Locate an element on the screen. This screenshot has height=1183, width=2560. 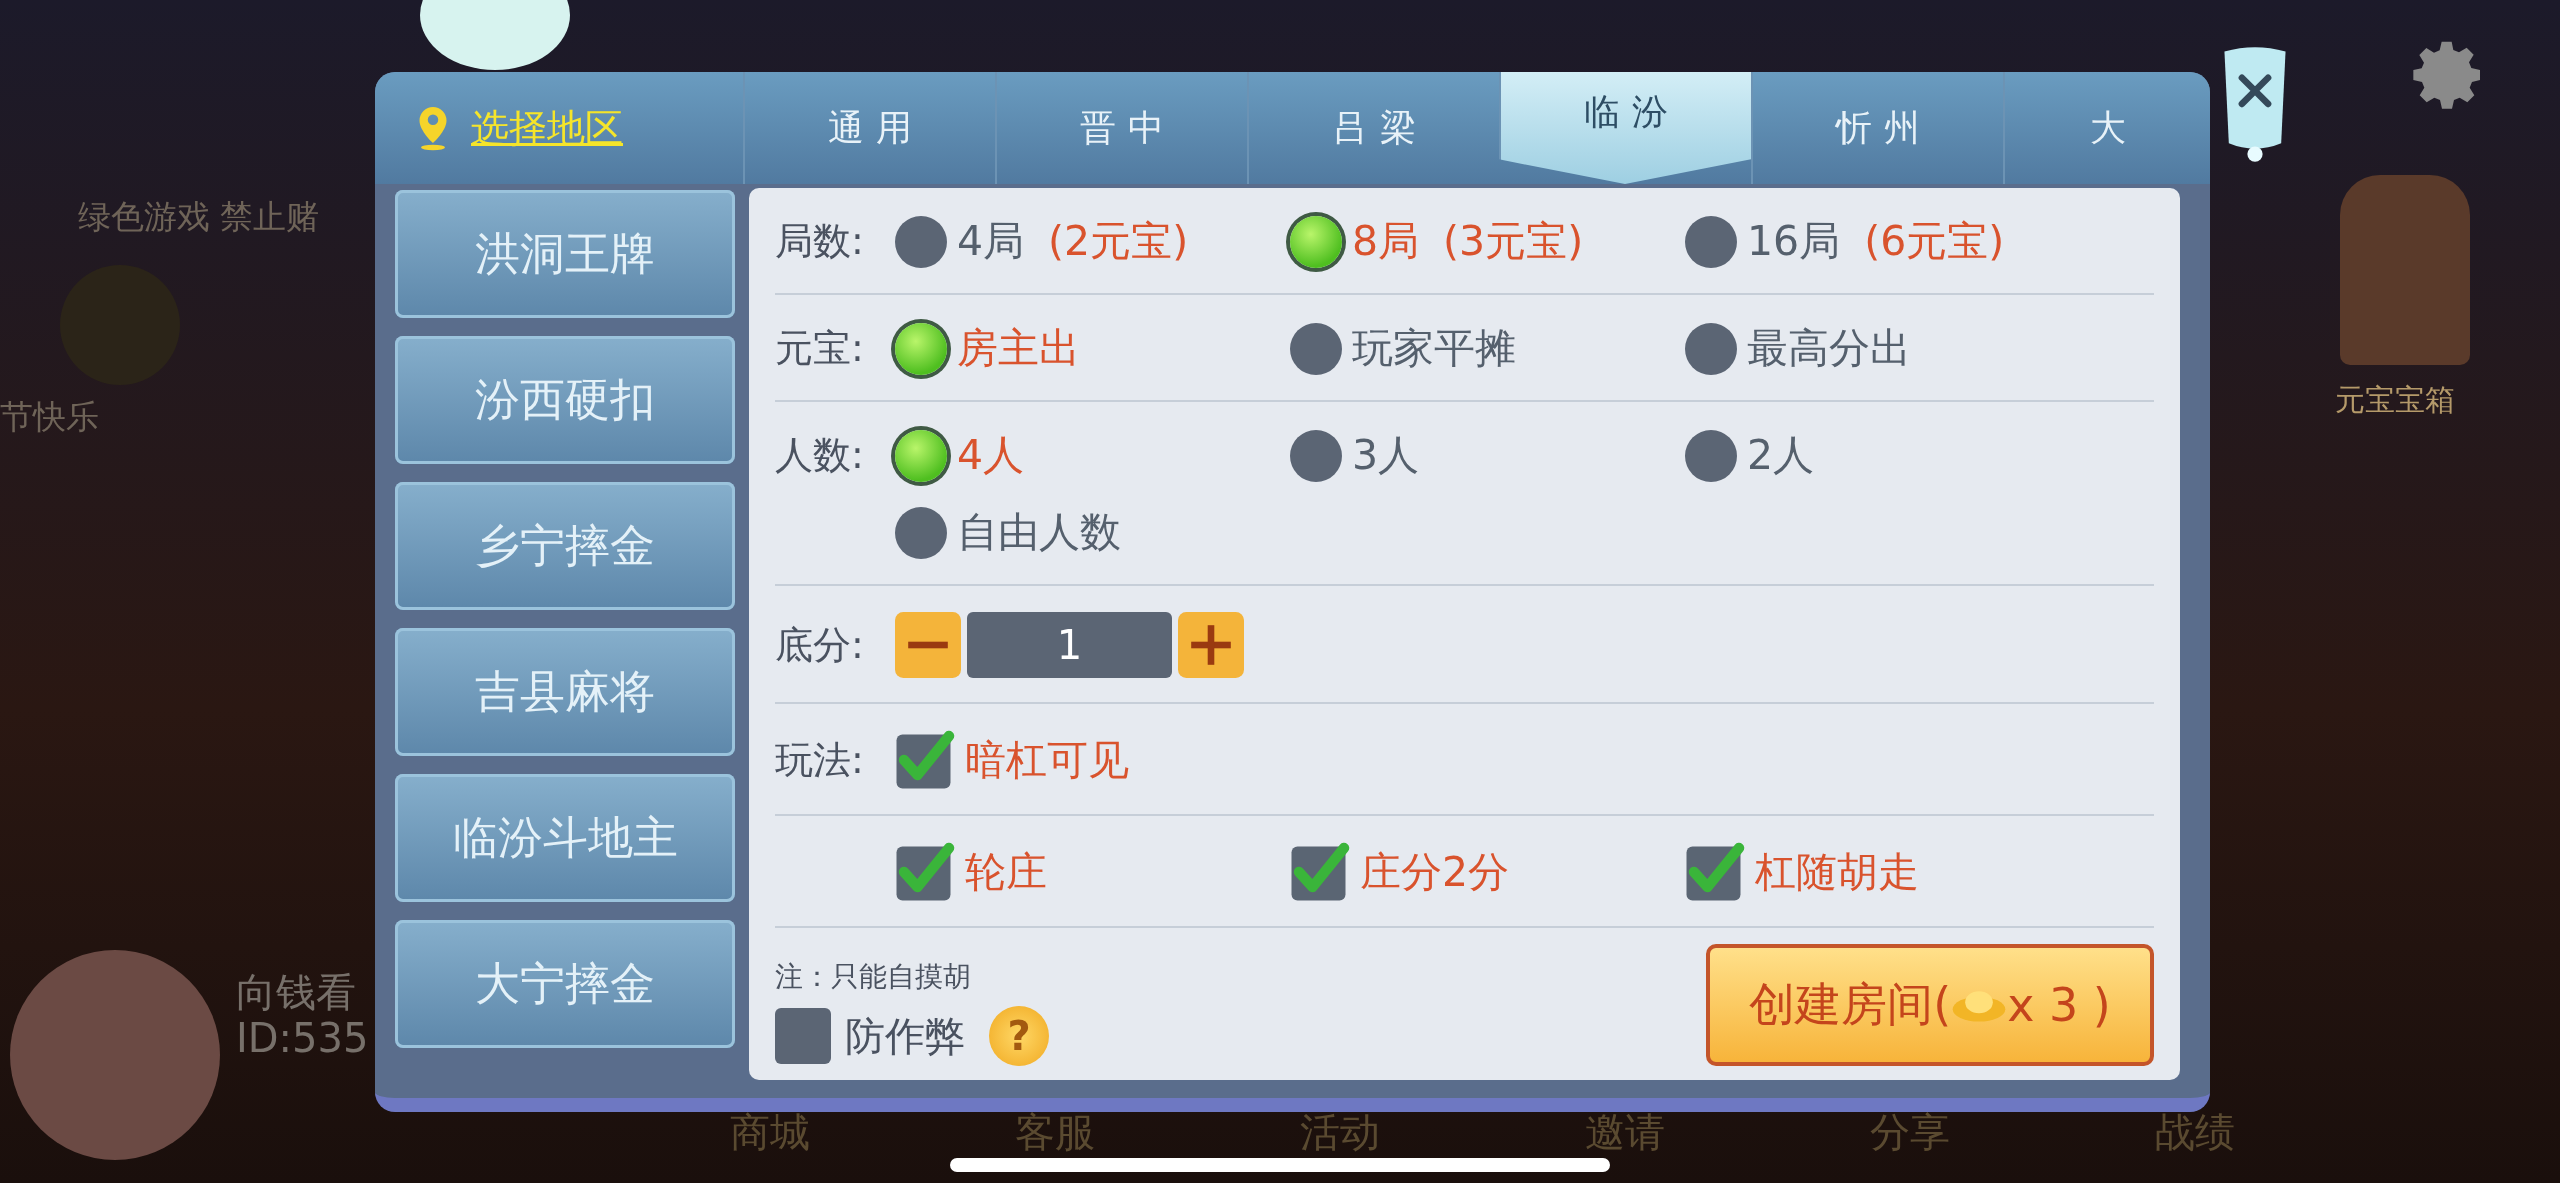
game-item: 汾西硬扣 is located at coordinates (565, 400).